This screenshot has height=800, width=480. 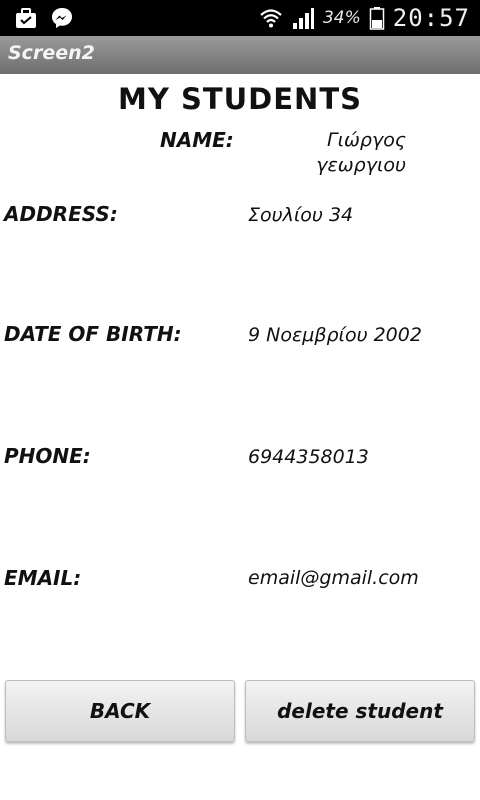 I want to click on app-title: Screen2, so click(x=51, y=53).